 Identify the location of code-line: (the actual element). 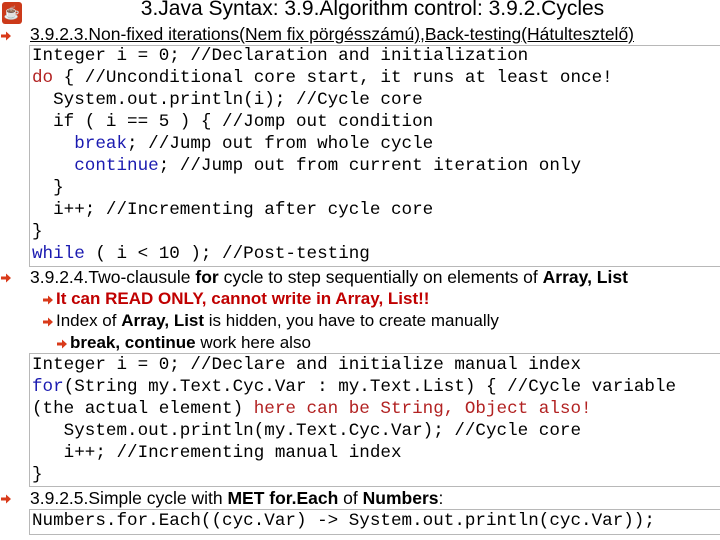
(143, 409).